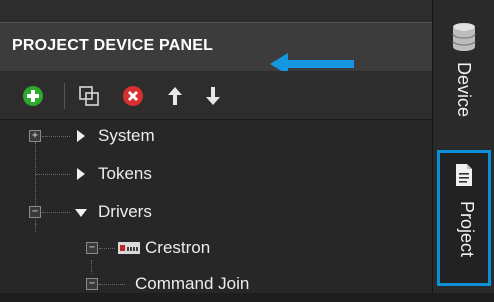 Image resolution: width=494 pixels, height=302 pixels. I want to click on document-icon, so click(464, 175).